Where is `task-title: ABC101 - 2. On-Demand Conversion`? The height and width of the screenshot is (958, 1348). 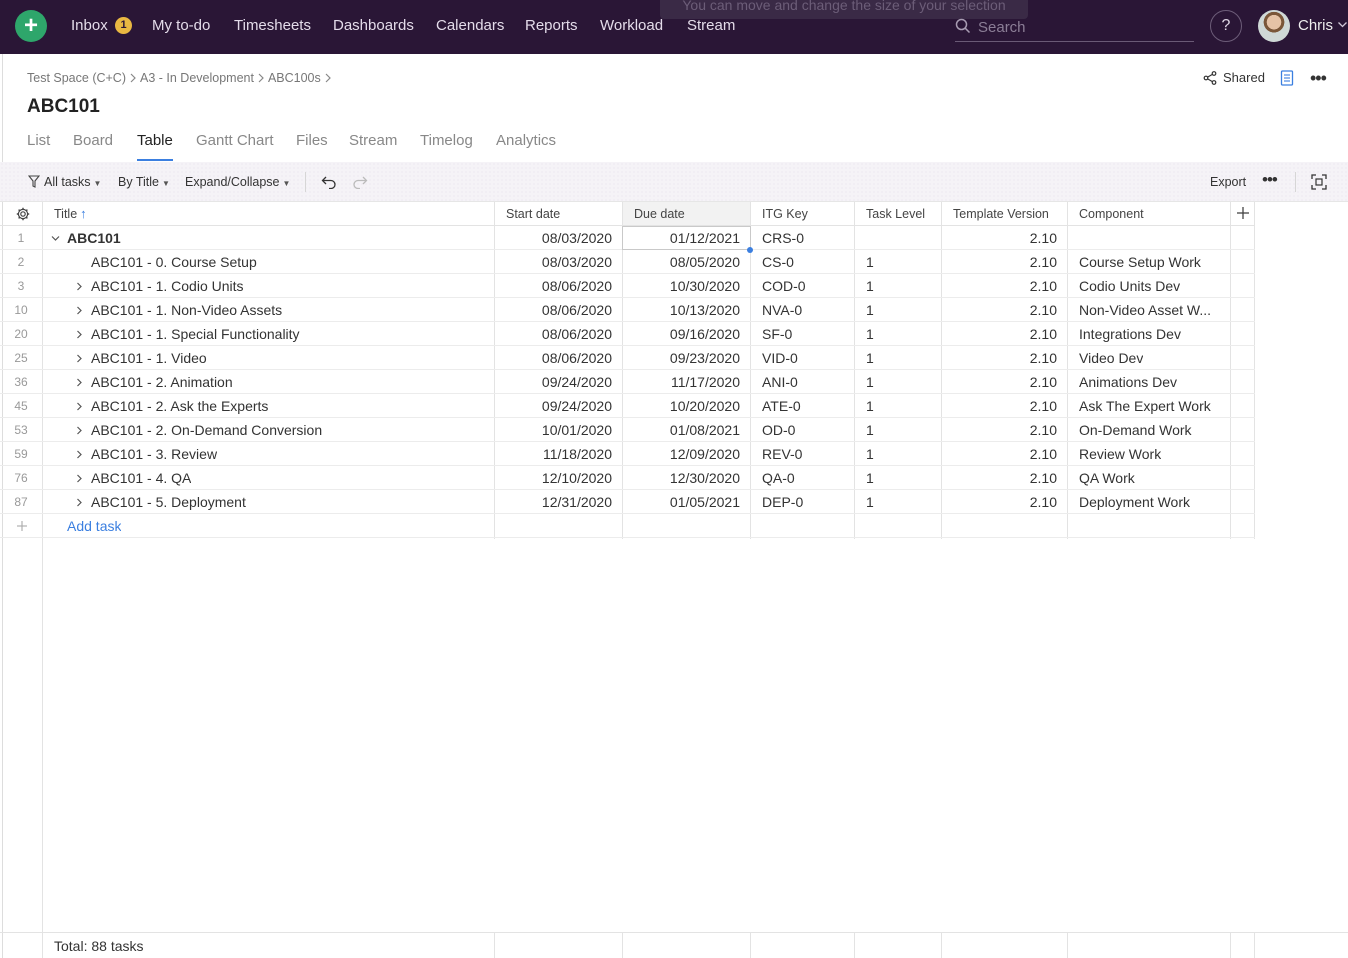 task-title: ABC101 - 2. On-Demand Conversion is located at coordinates (206, 430).